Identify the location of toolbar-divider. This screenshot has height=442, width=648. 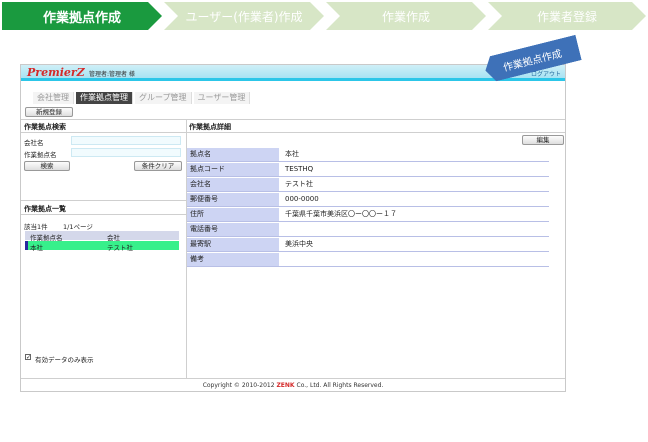
(293, 119).